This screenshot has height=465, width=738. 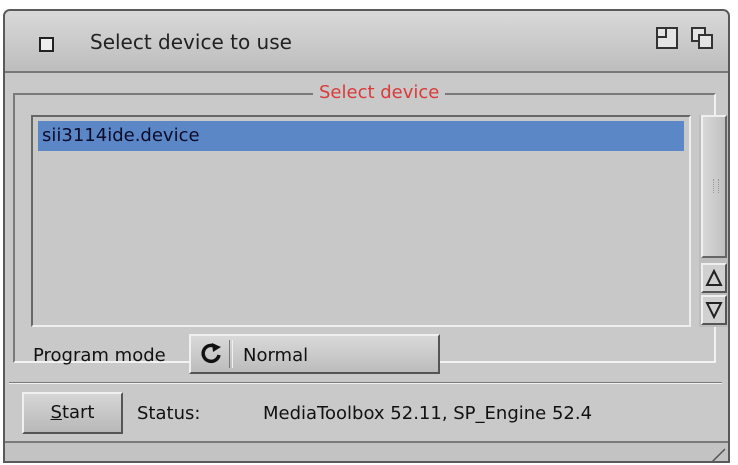 I want to click on arrow-up-icon, so click(x=714, y=277).